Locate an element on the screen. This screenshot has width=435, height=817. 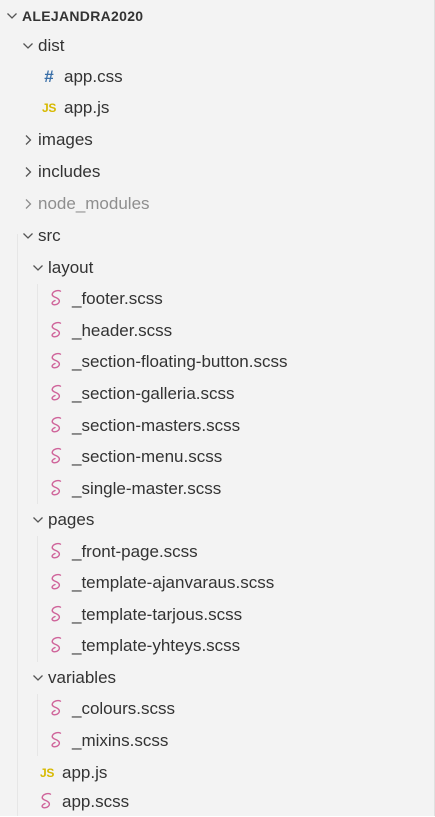
tree-item-label: _template-yhteys.scss is located at coordinates (156, 645).